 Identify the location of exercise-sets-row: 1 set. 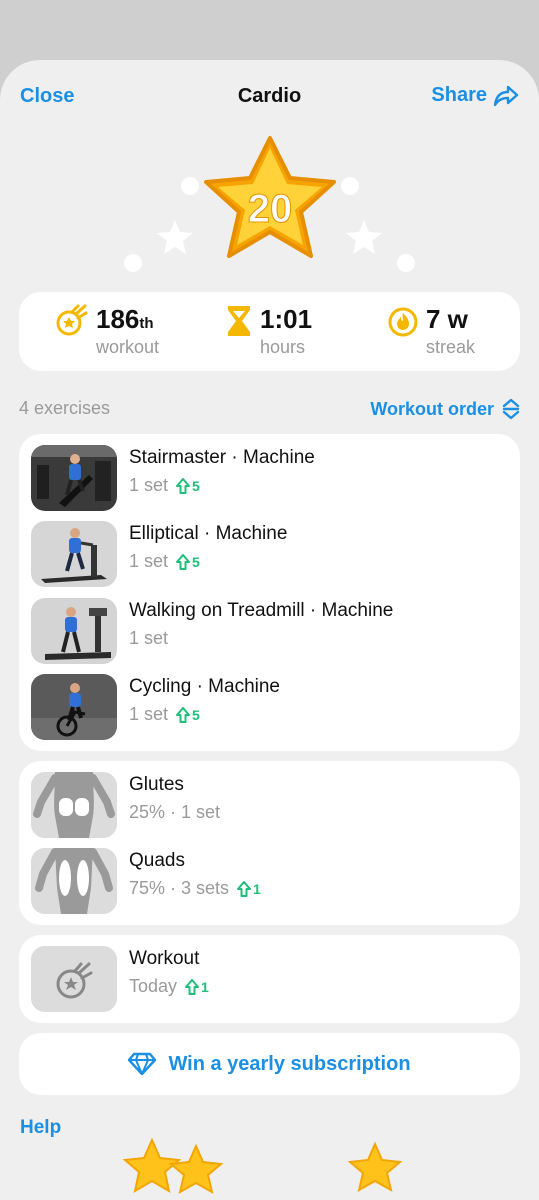
(148, 638).